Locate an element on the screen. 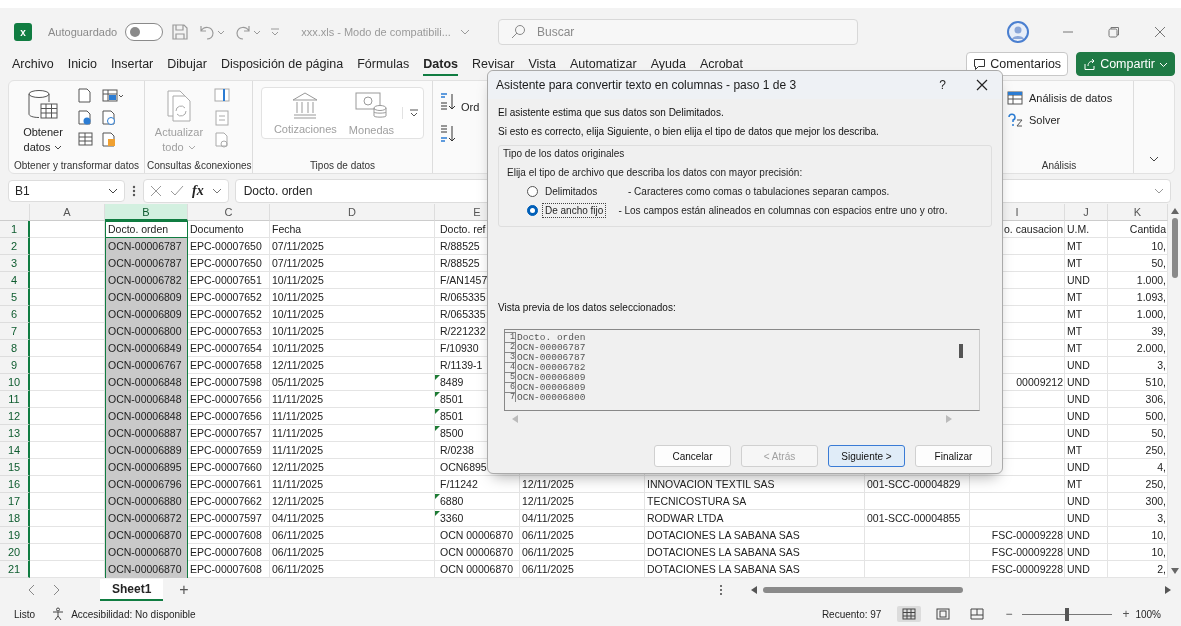  table-cell: R/221232 is located at coordinates (463, 331).